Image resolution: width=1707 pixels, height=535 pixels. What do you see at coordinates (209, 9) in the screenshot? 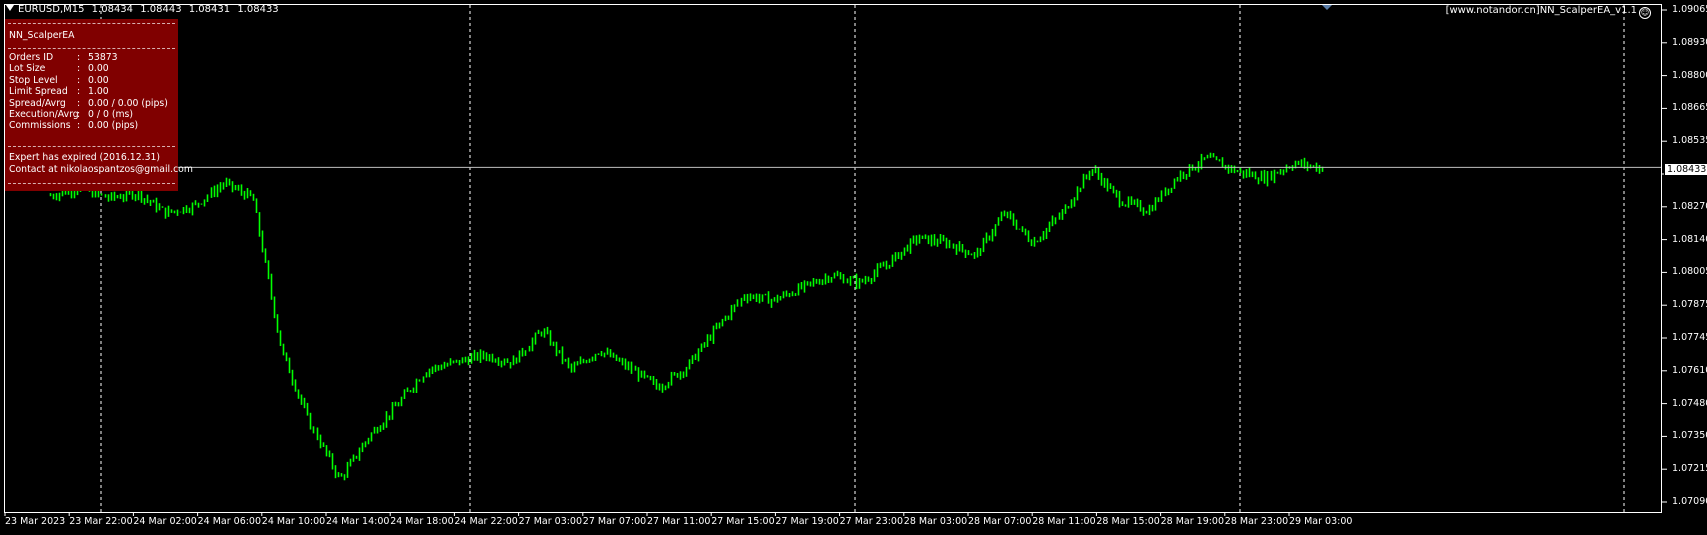
I see `low-price: 1.08431` at bounding box center [209, 9].